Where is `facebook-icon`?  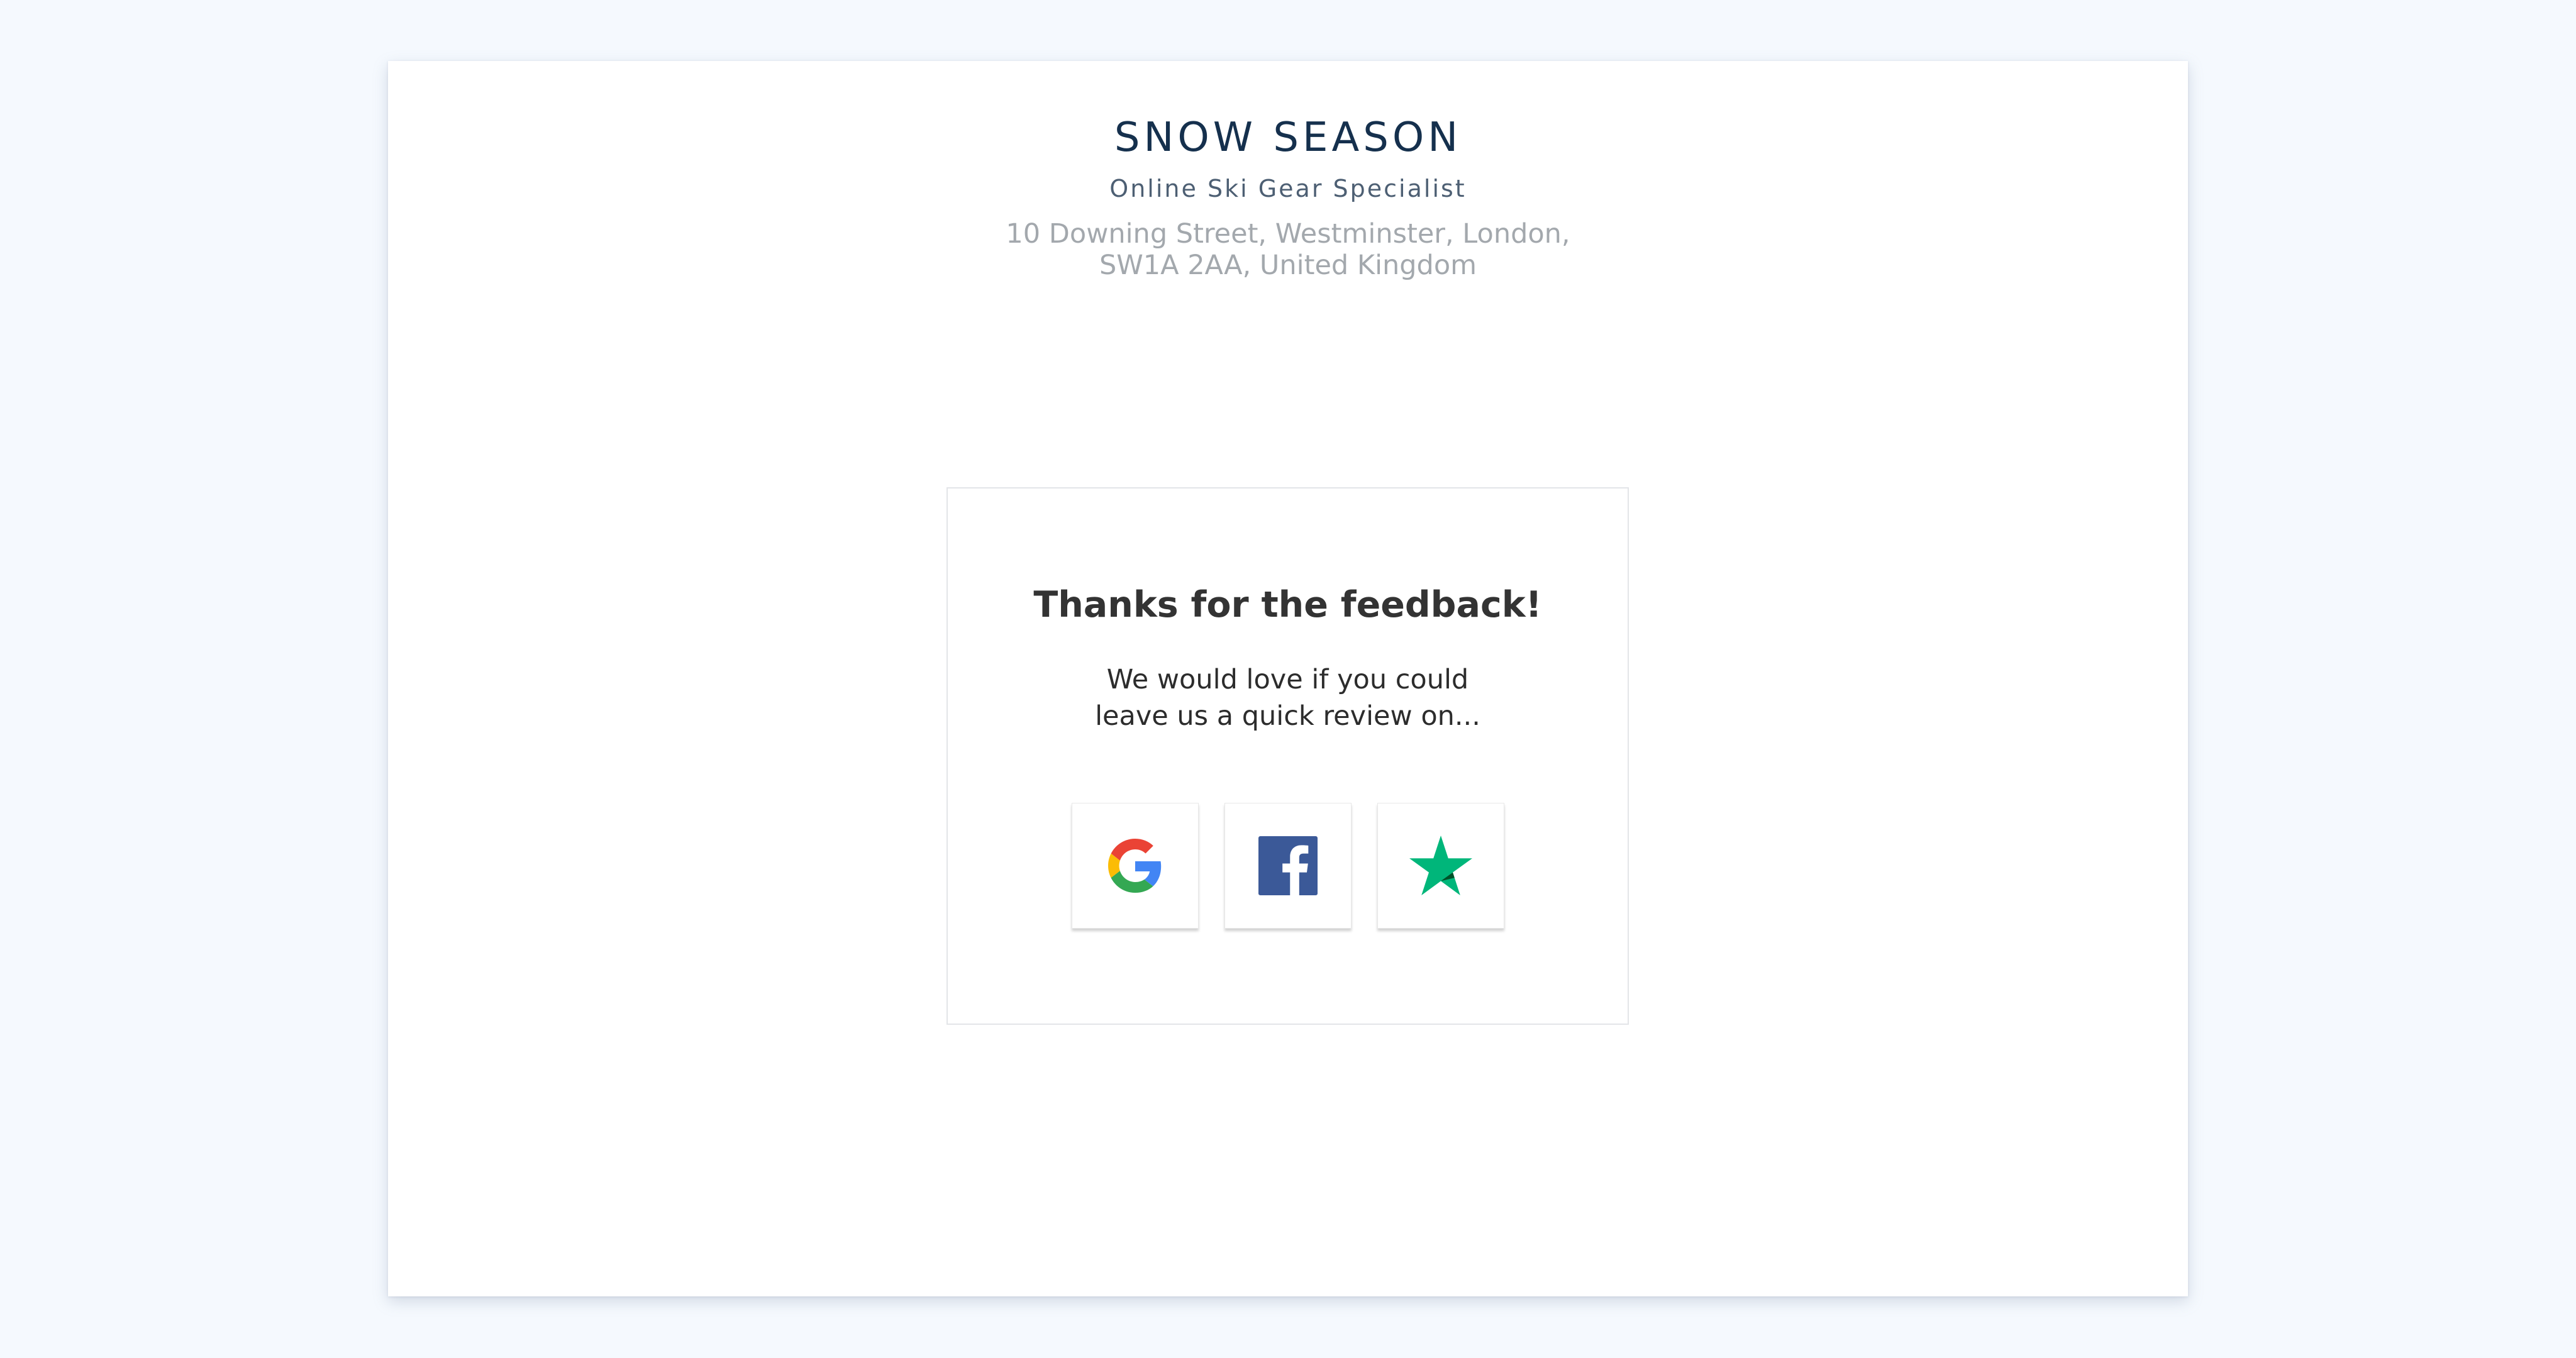
facebook-icon is located at coordinates (1288, 865).